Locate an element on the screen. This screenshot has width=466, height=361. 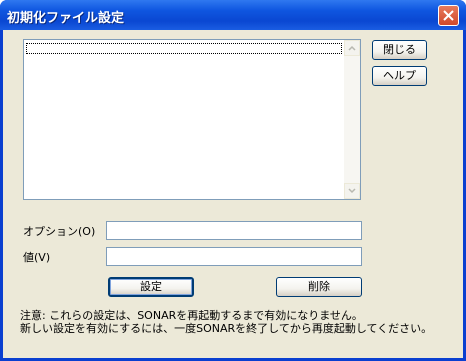
option-label: オプション(O) is located at coordinates (59, 231).